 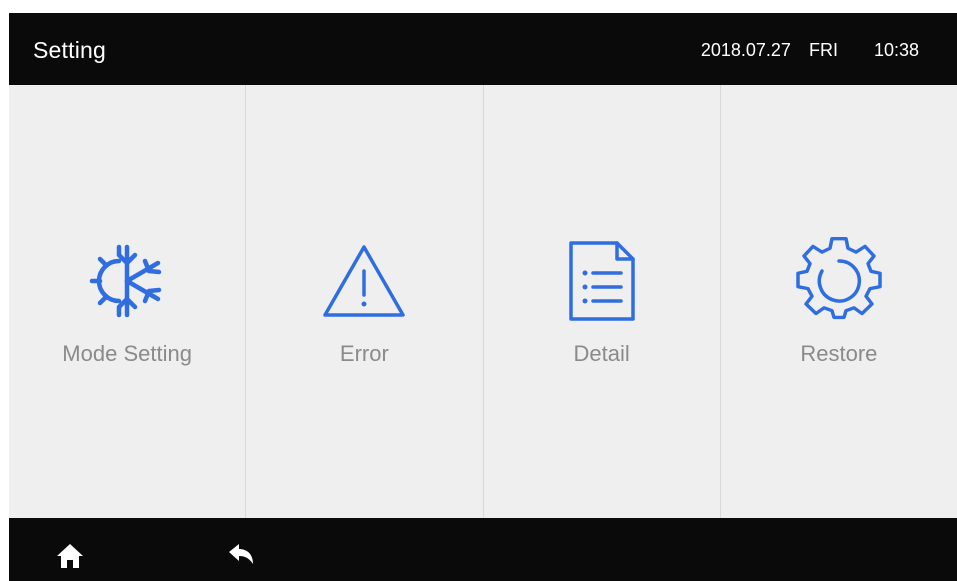 I want to click on error-label: Error, so click(x=364, y=353).